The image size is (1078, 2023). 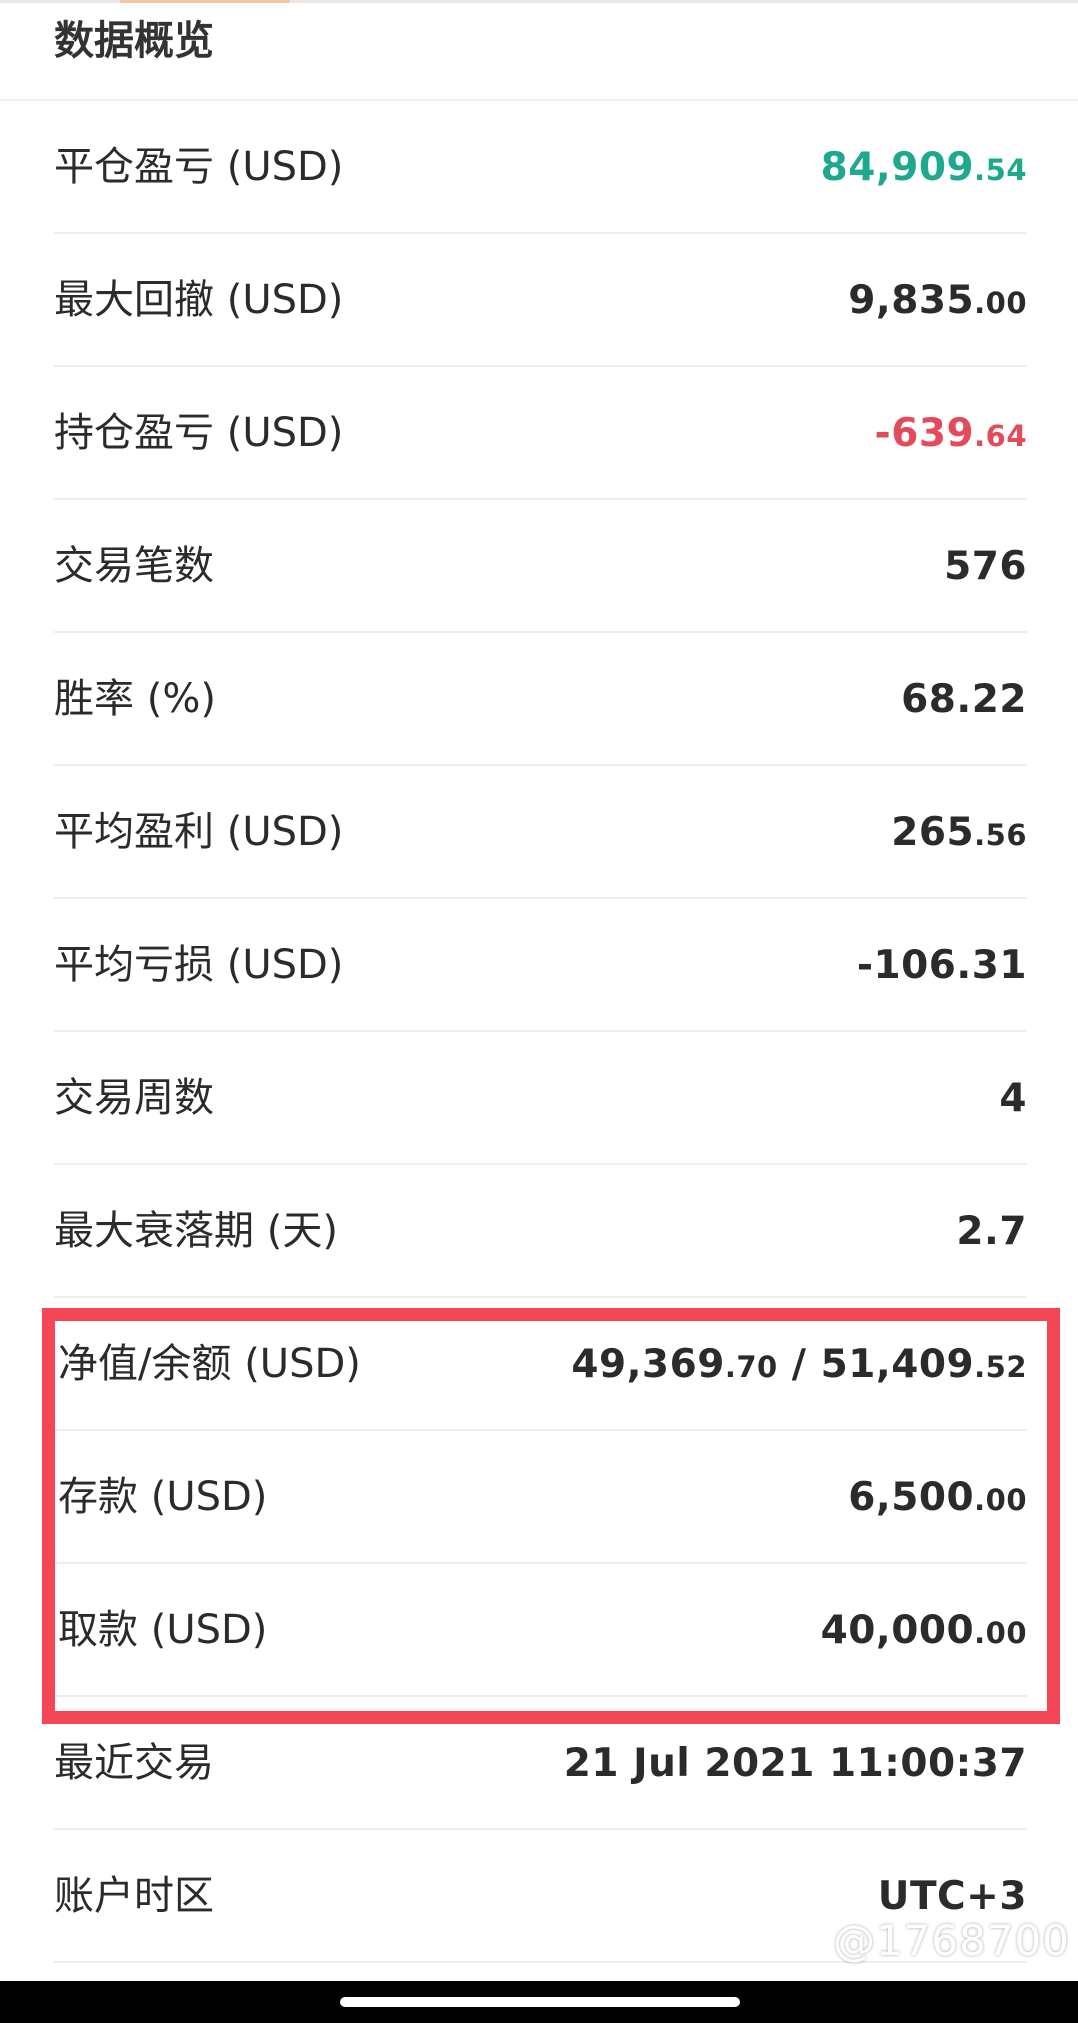 What do you see at coordinates (959, 832) in the screenshot?
I see `avg-profit-value: 265.56` at bounding box center [959, 832].